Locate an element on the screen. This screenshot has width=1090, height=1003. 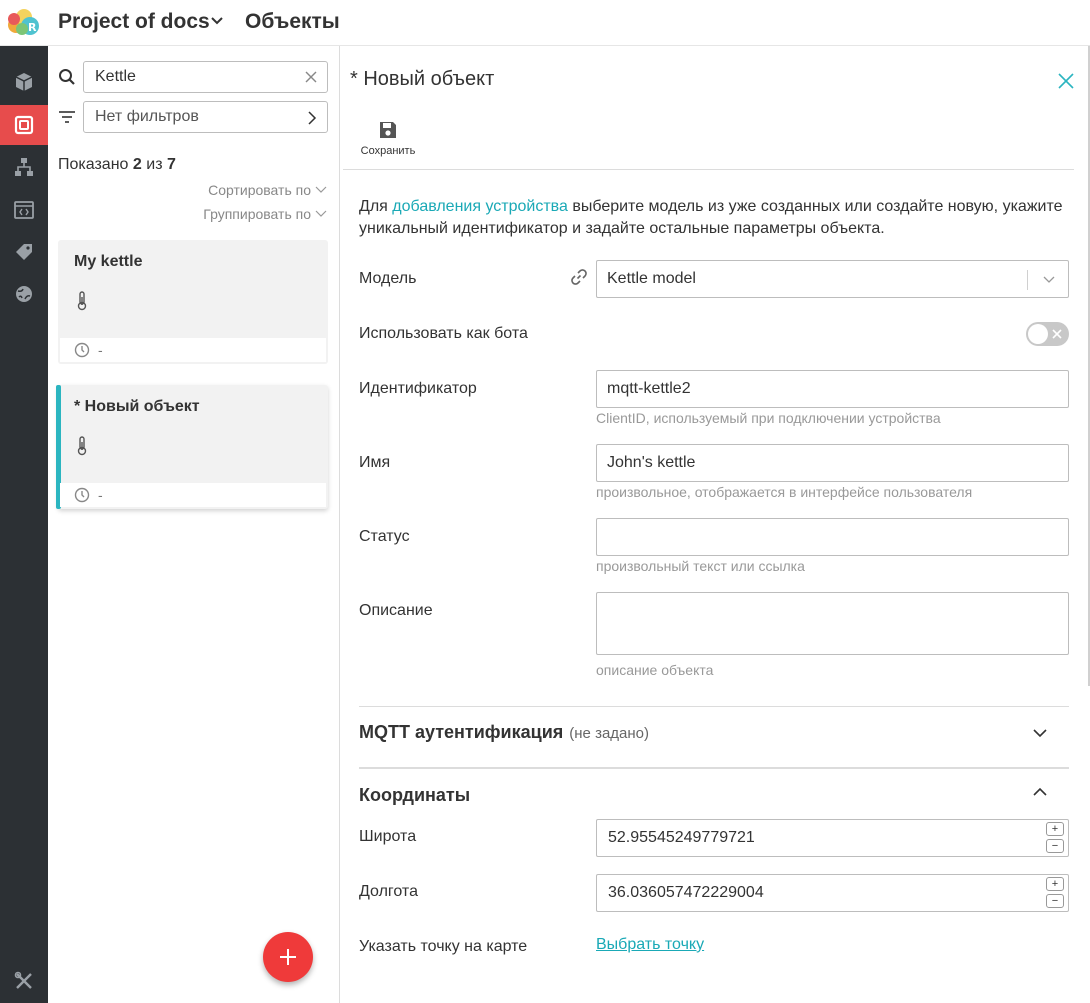
object-card-title: My kettle is located at coordinates (108, 261).